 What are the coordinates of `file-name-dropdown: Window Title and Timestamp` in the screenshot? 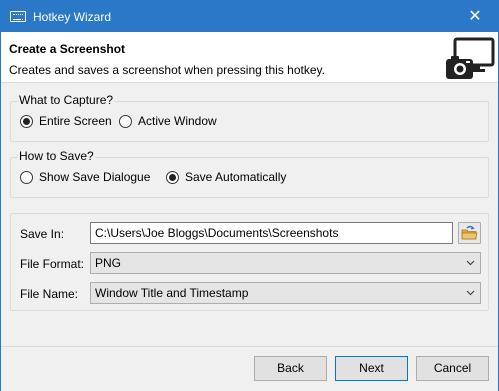 It's located at (285, 293).